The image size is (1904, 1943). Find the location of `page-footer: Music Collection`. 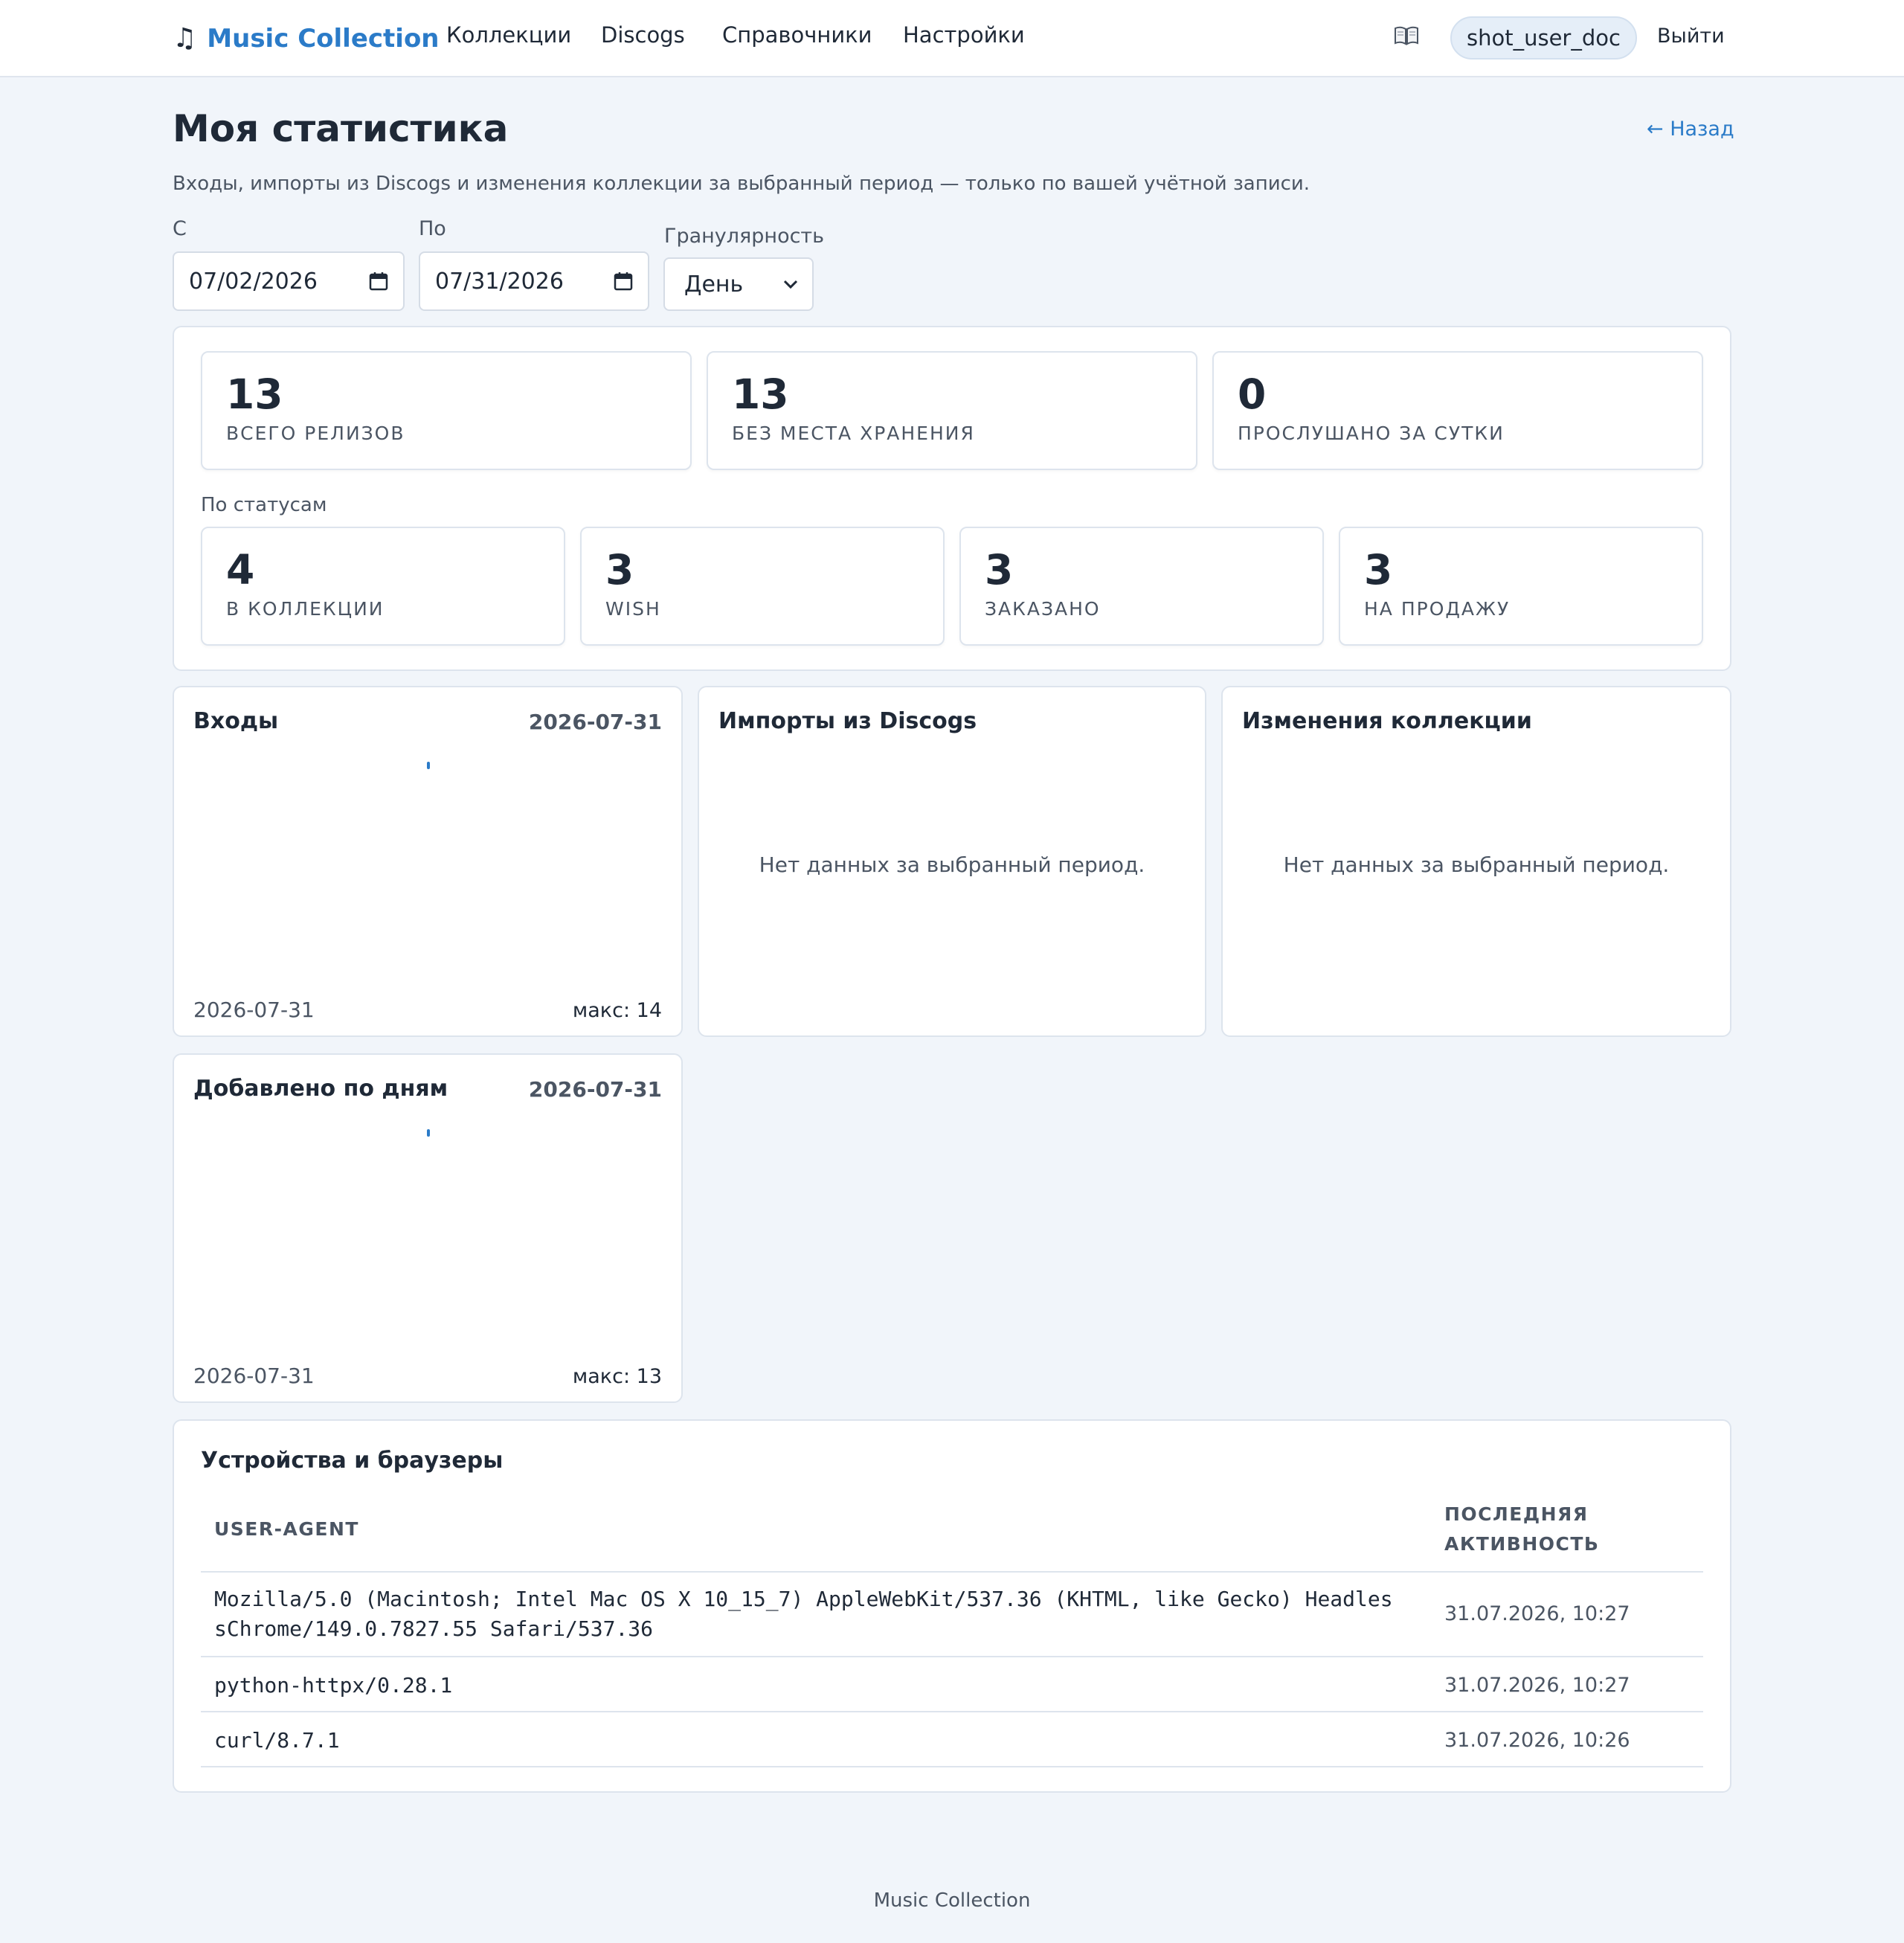

page-footer: Music Collection is located at coordinates (952, 1900).